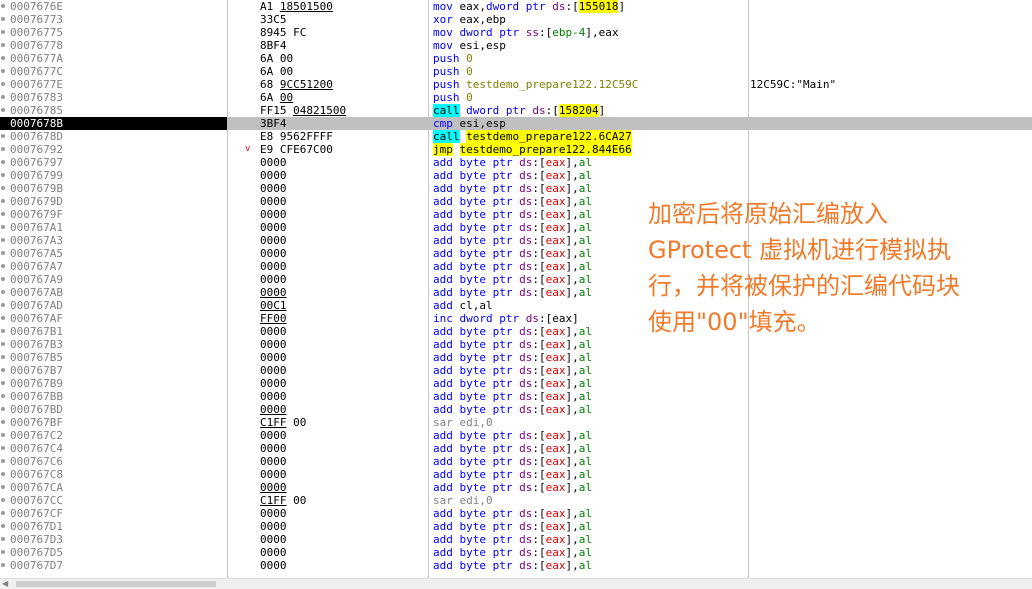 Image resolution: width=1032 pixels, height=589 pixels. I want to click on scroll-thumb, so click(116, 584).